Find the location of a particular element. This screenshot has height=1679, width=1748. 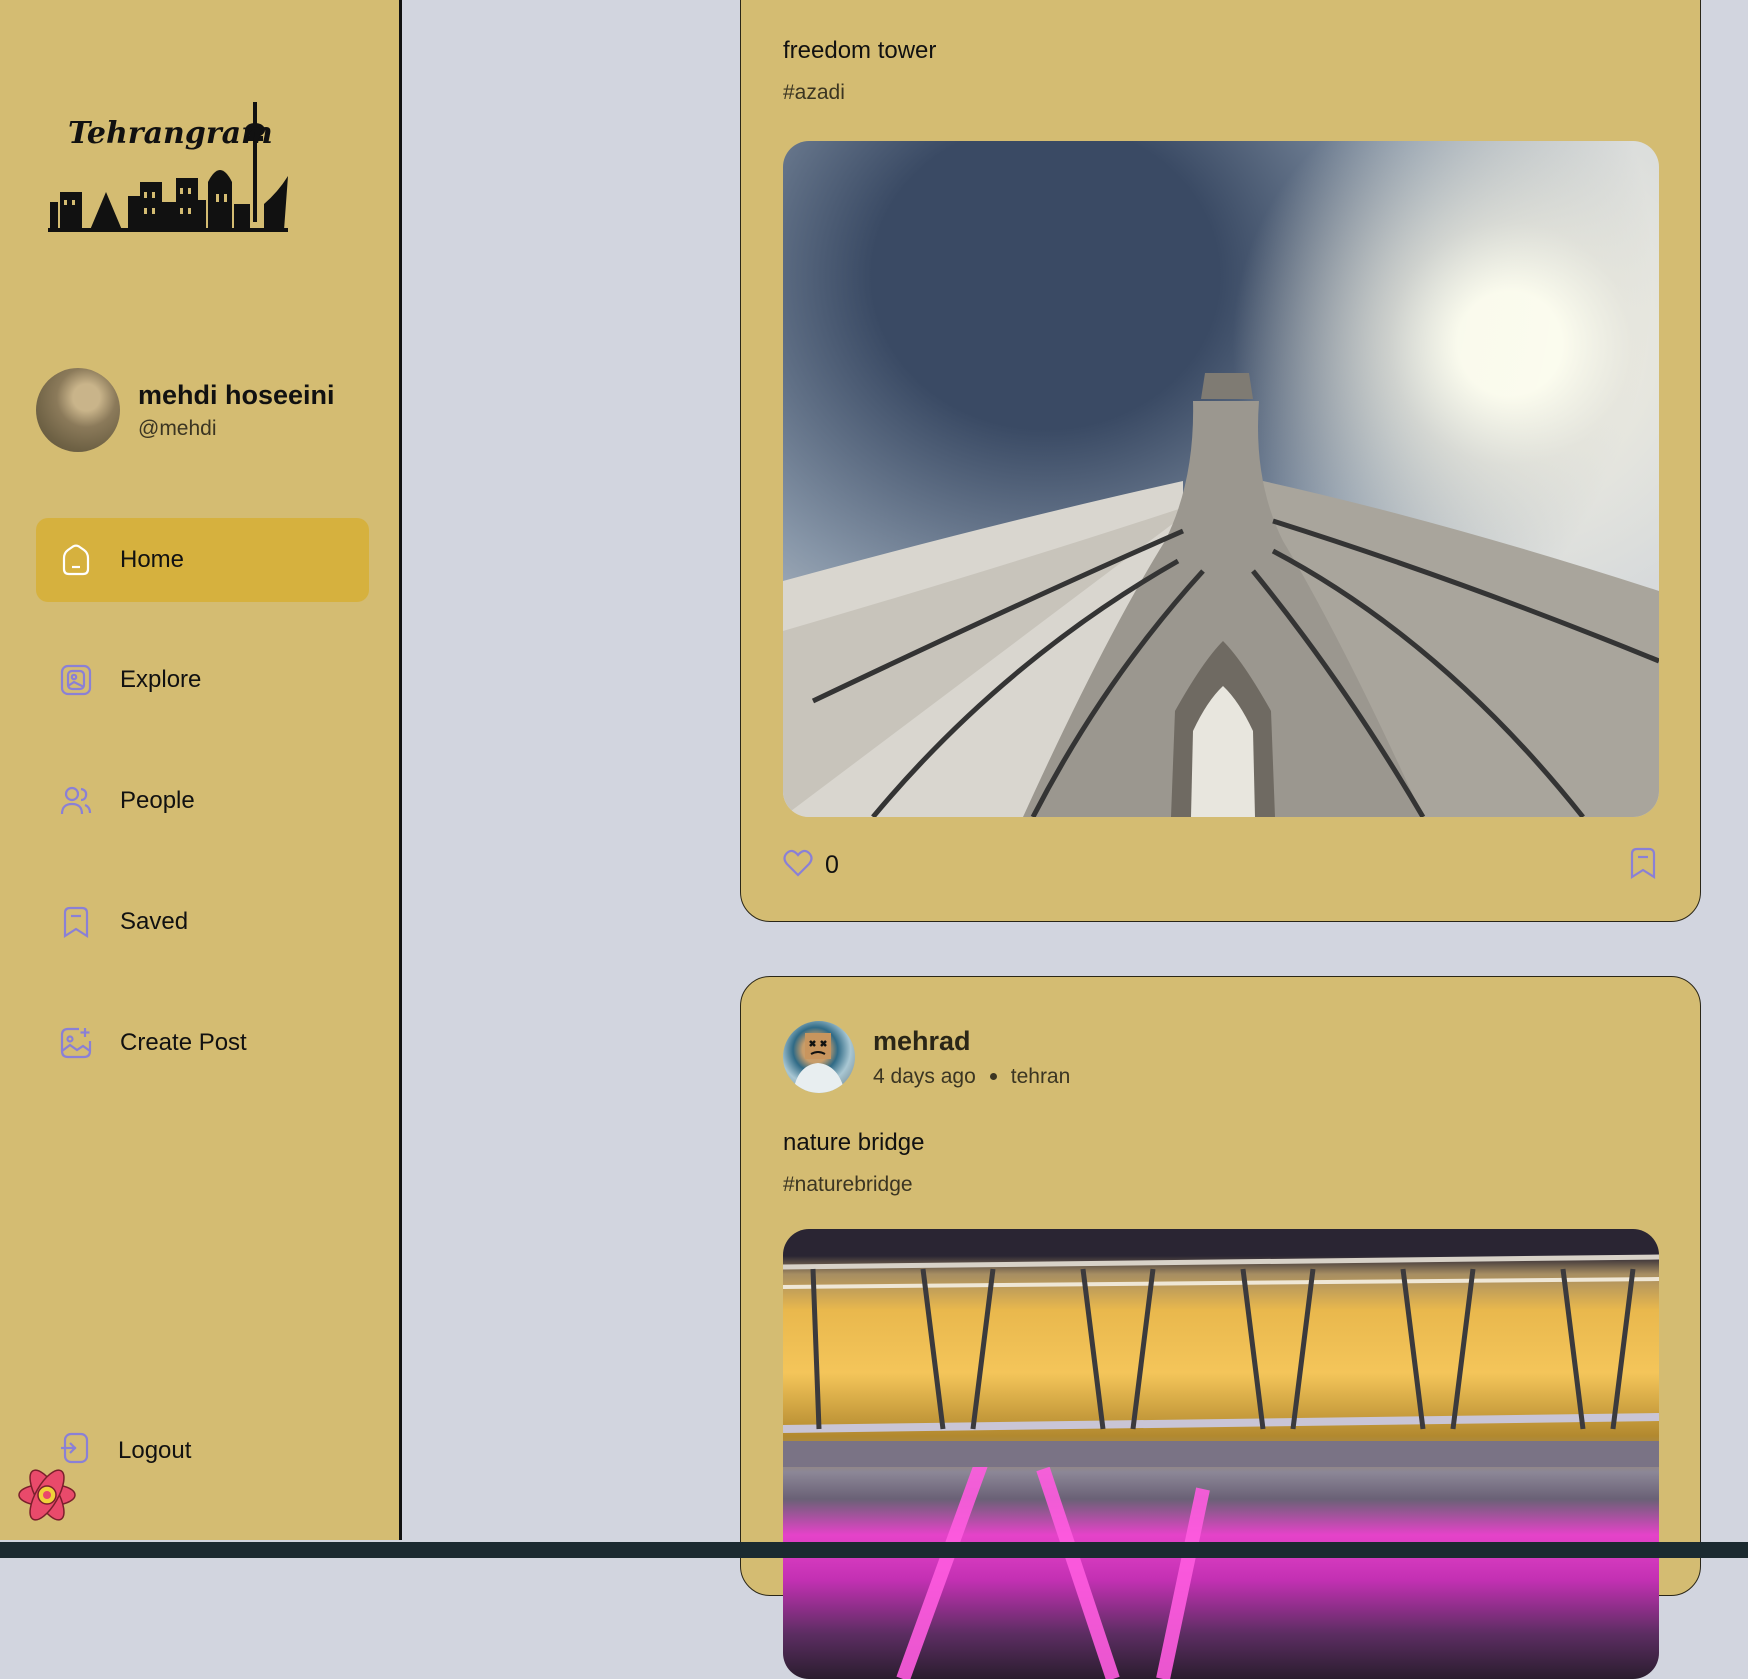

tehrangram-logo: Tehrangram is located at coordinates (173, 167).